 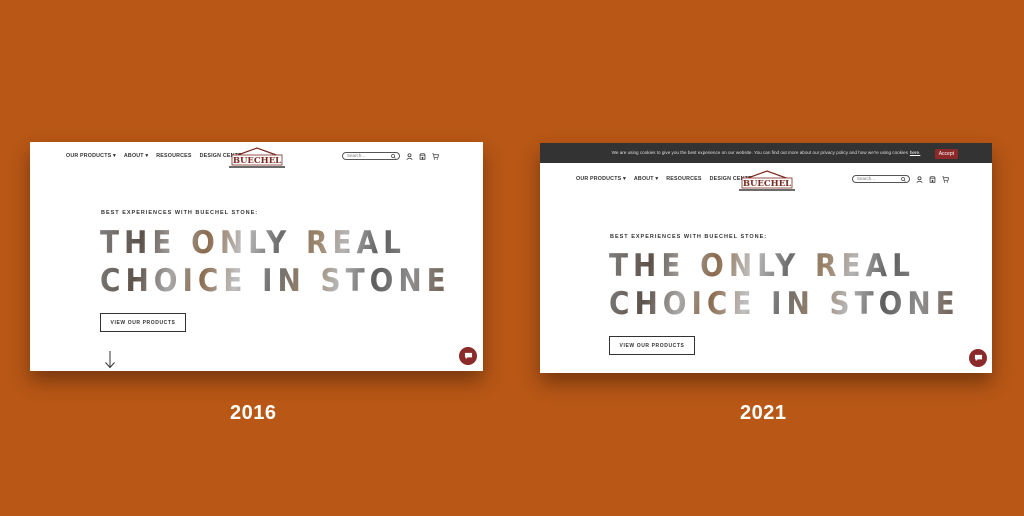 What do you see at coordinates (915, 153) in the screenshot?
I see `cookie-link: here.` at bounding box center [915, 153].